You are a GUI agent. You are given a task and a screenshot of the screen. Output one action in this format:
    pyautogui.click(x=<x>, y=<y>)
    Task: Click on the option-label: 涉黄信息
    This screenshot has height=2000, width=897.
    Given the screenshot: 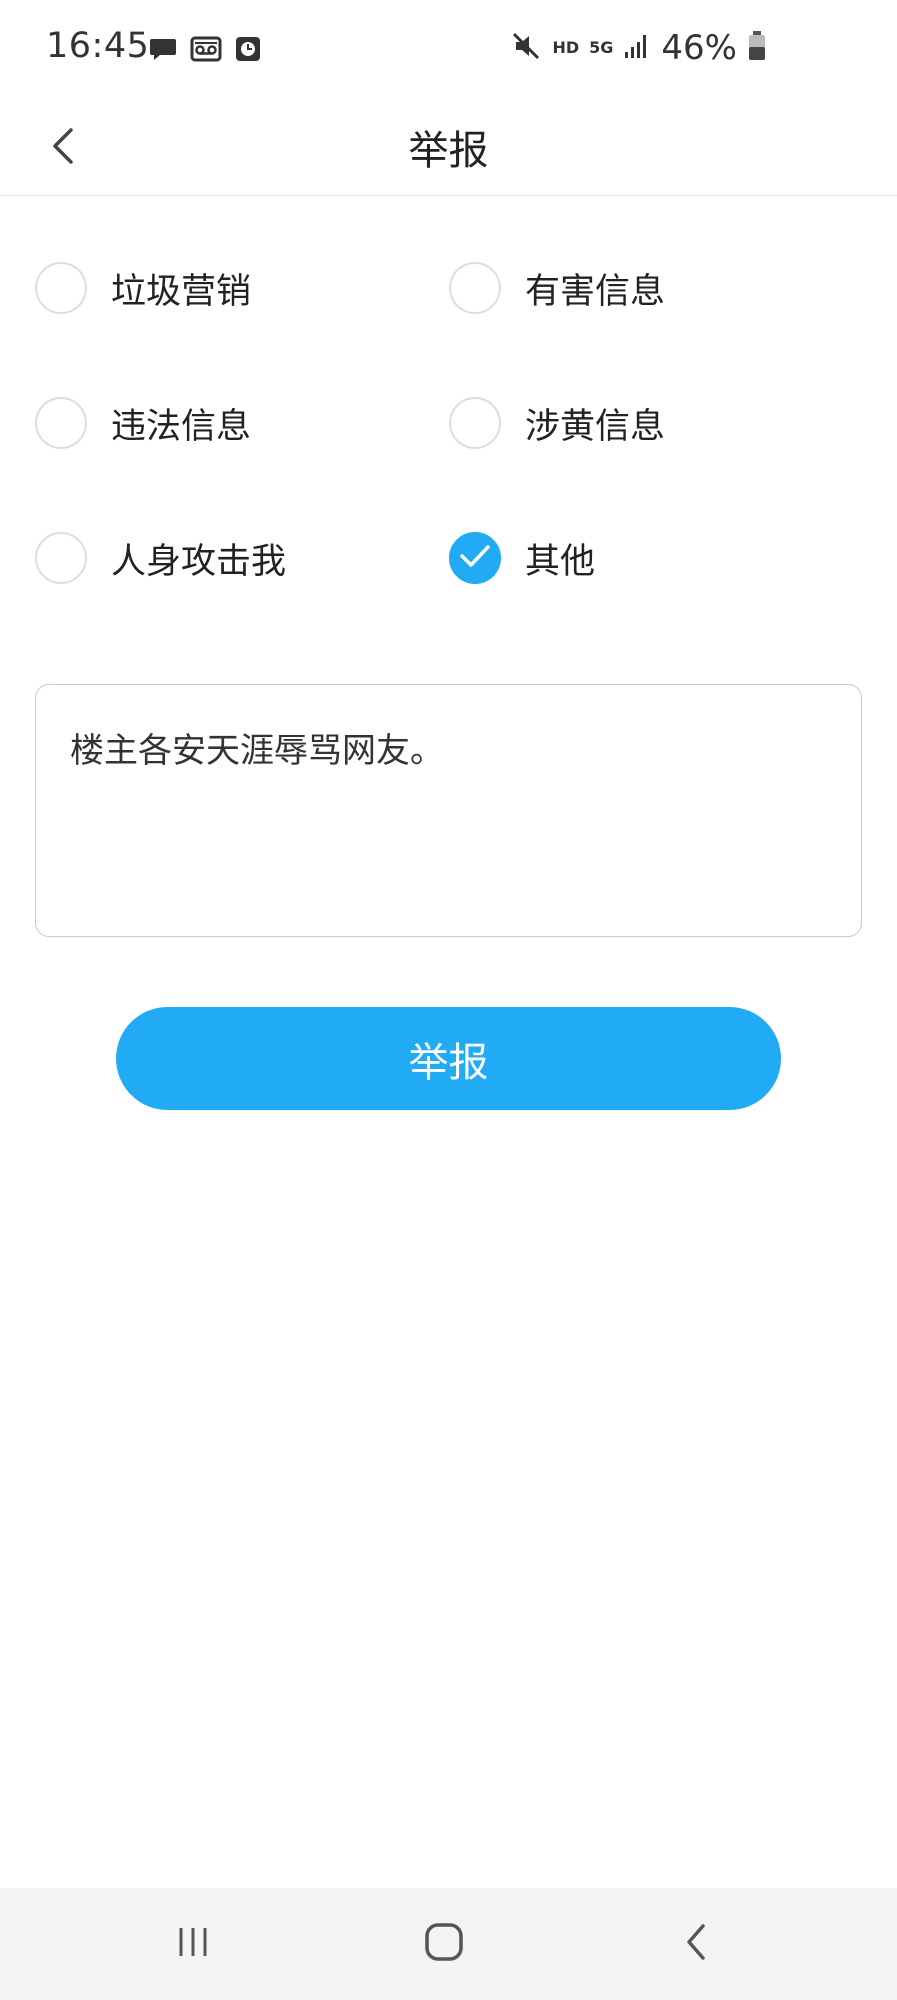 What is the action you would take?
    pyautogui.click(x=595, y=426)
    